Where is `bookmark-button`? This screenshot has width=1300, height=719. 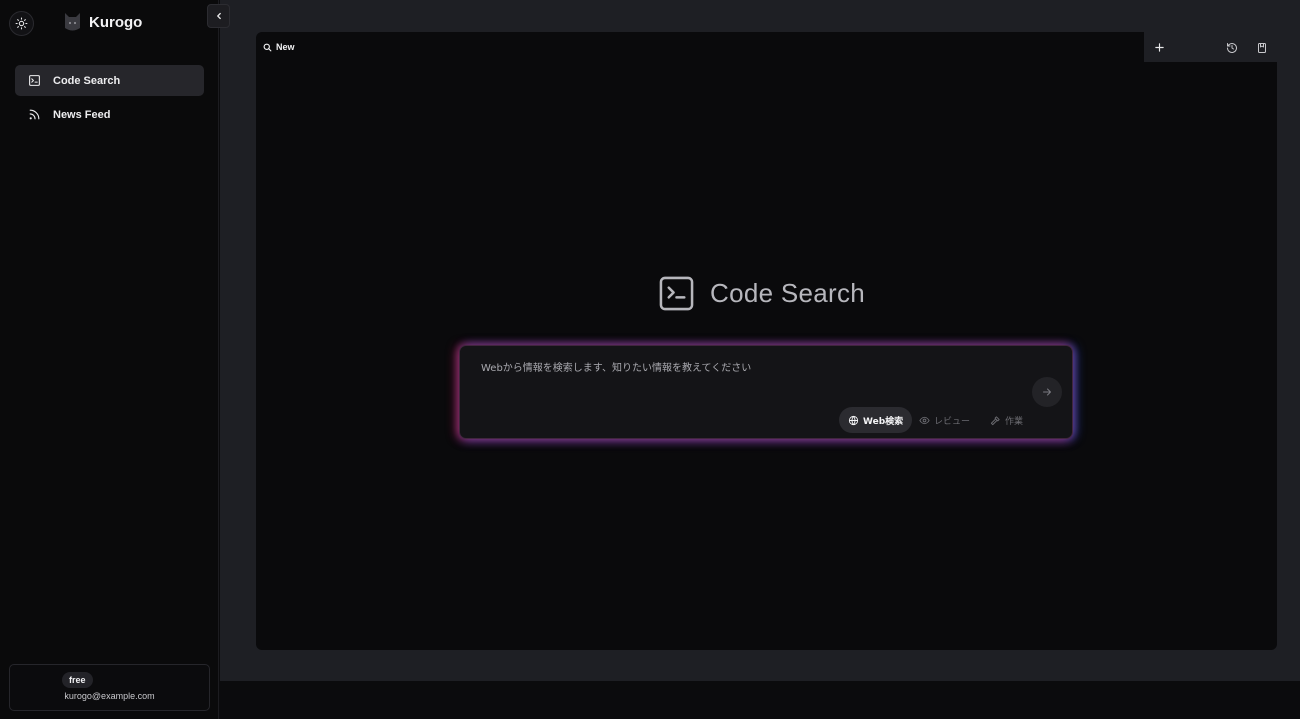 bookmark-button is located at coordinates (1261, 47).